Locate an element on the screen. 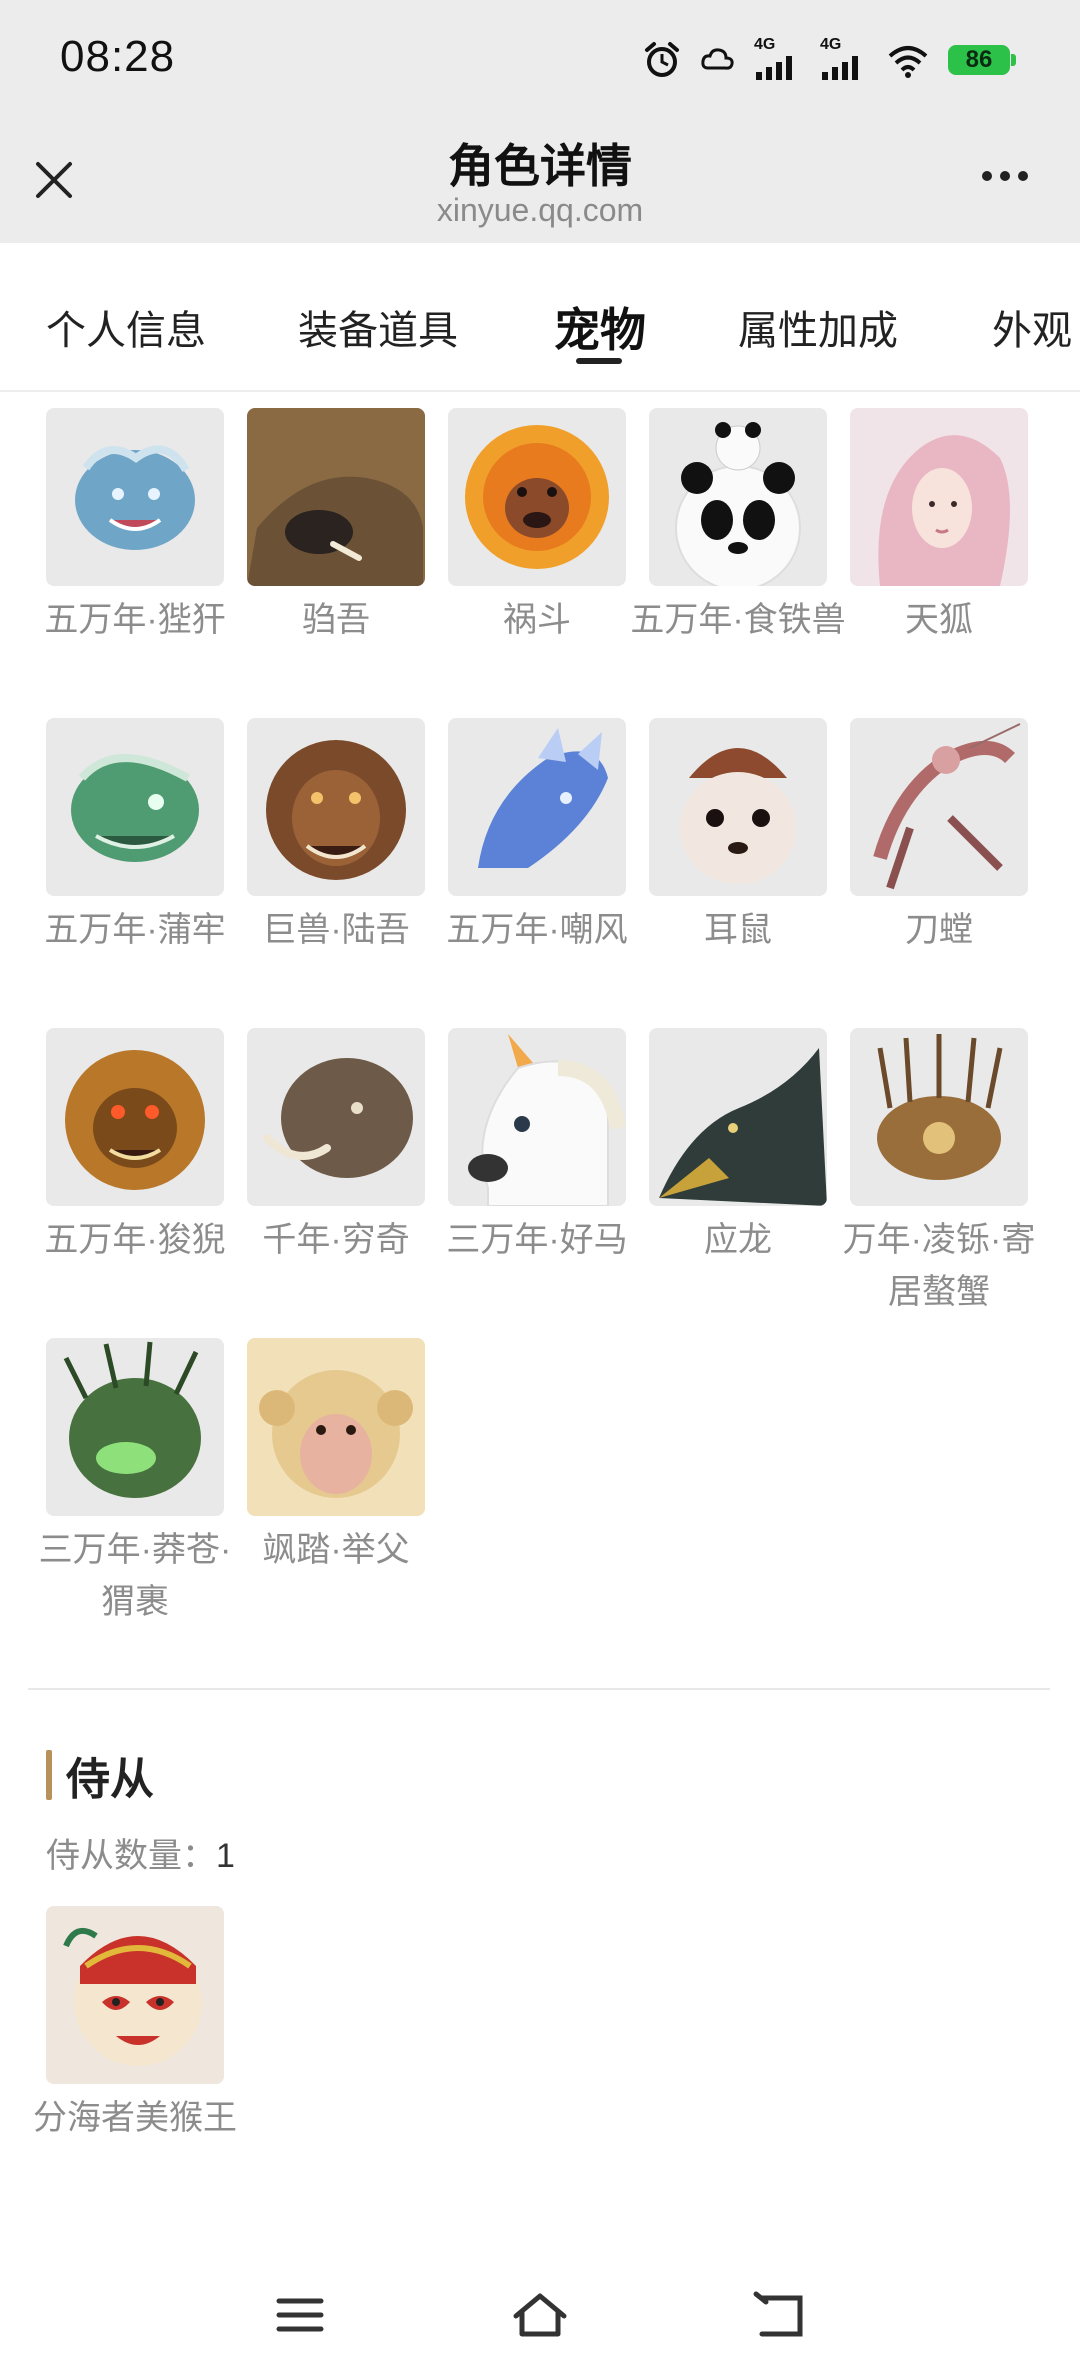  signal-bars-icon is located at coordinates (840, 68).